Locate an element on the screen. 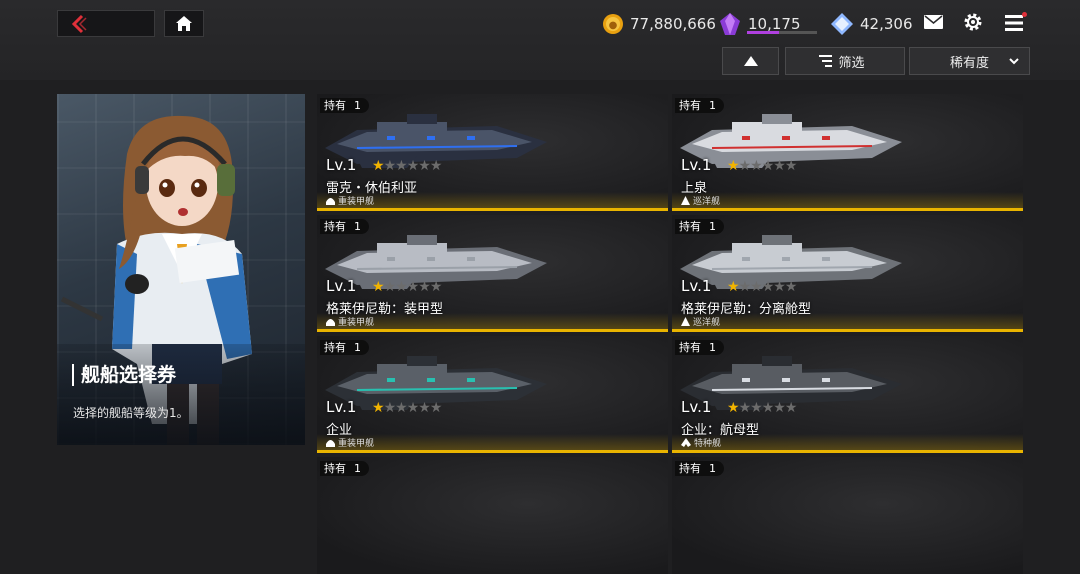 Image resolution: width=1080 pixels, height=574 pixels. filter-icon is located at coordinates (826, 61).